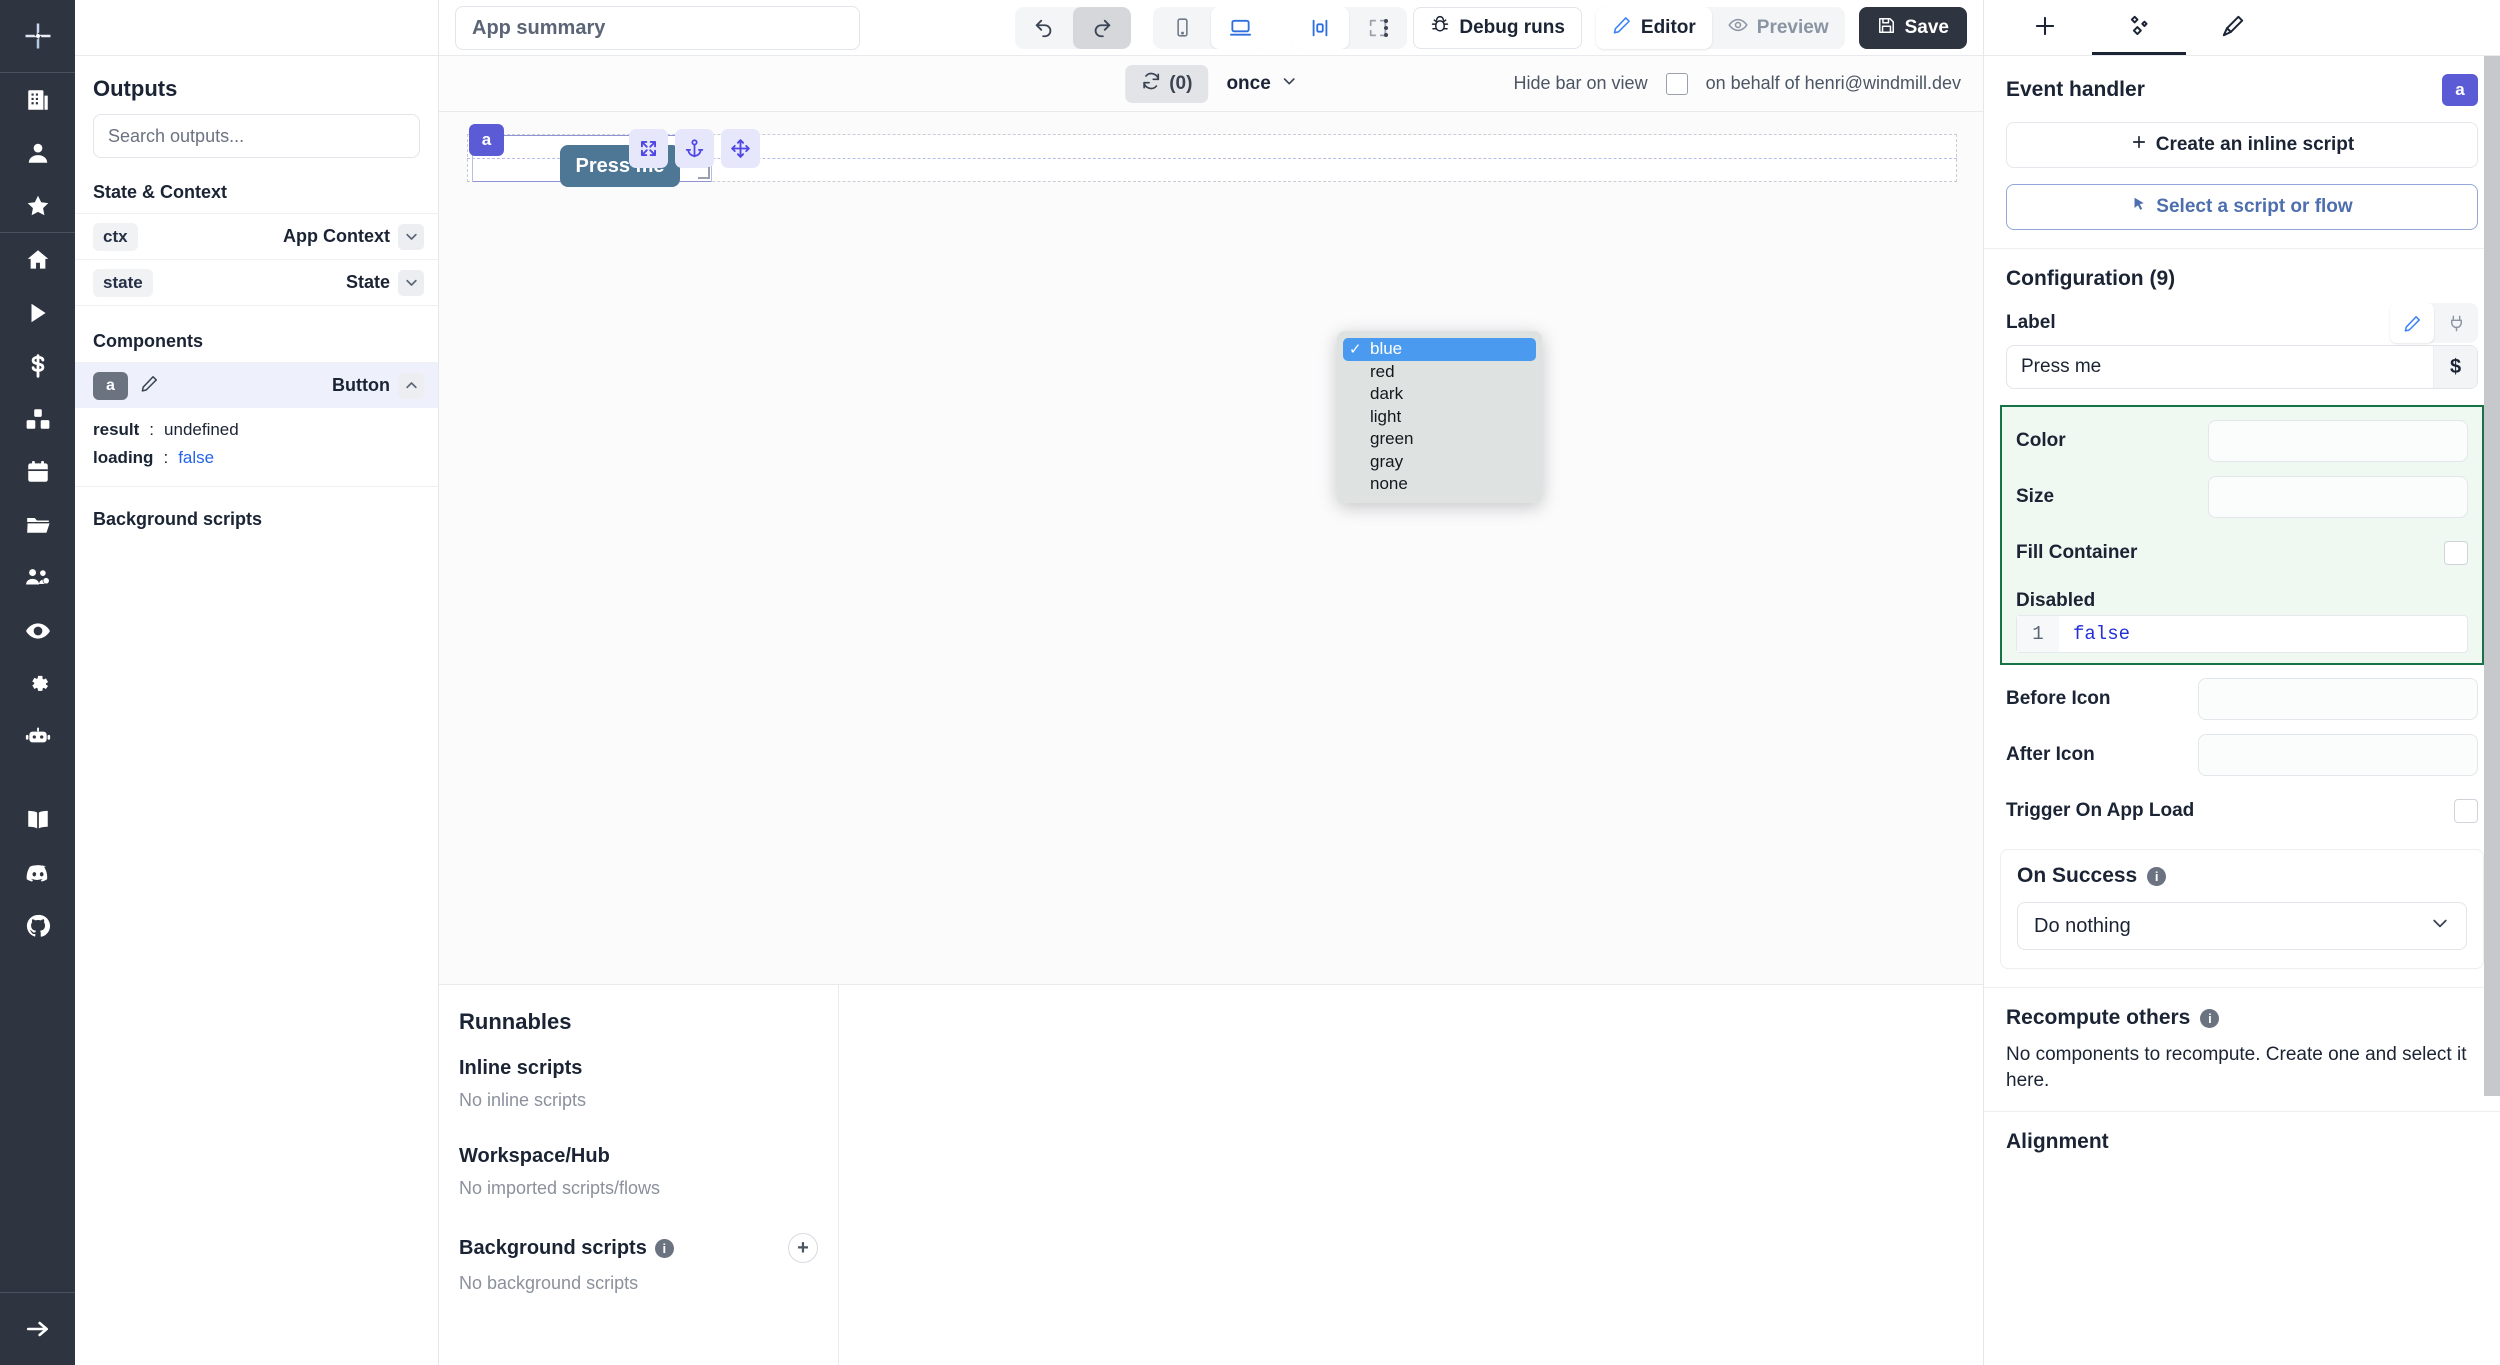 Image resolution: width=2500 pixels, height=1365 pixels. Describe the element at coordinates (2242, 367) in the screenshot. I see `label-input: Press me $` at that location.